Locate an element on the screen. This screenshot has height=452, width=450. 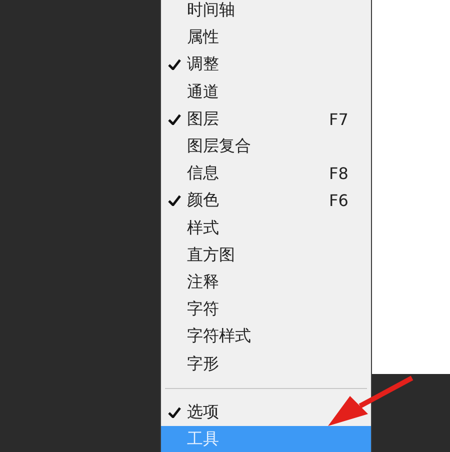
menu-item: 颜色 F6 is located at coordinates (266, 200).